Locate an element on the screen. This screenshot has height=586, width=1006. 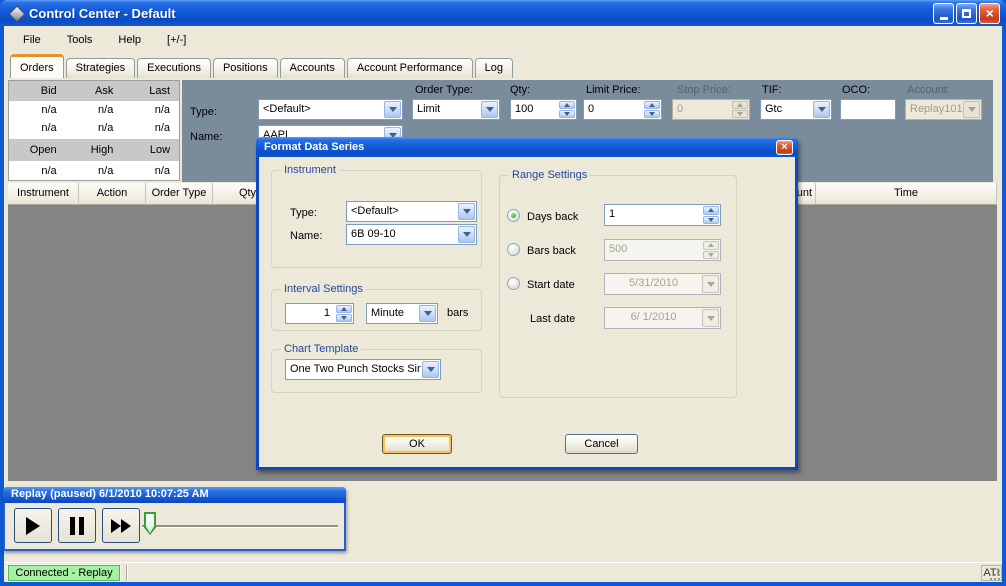
market-row: n/a n/a n/a is located at coordinates (94, 171).